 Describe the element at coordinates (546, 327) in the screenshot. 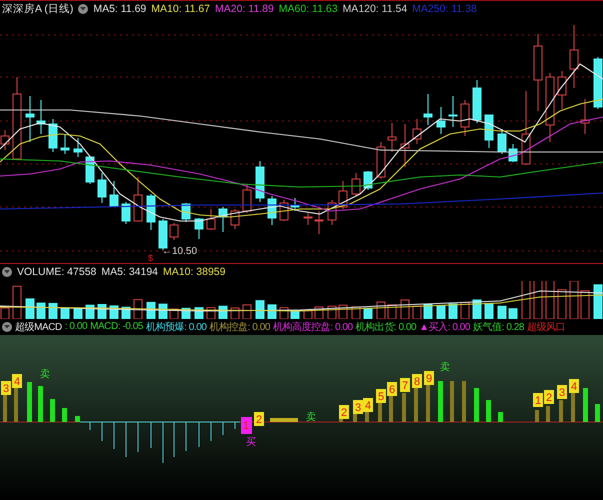

I see `macd-indicator: 超级风口` at that location.